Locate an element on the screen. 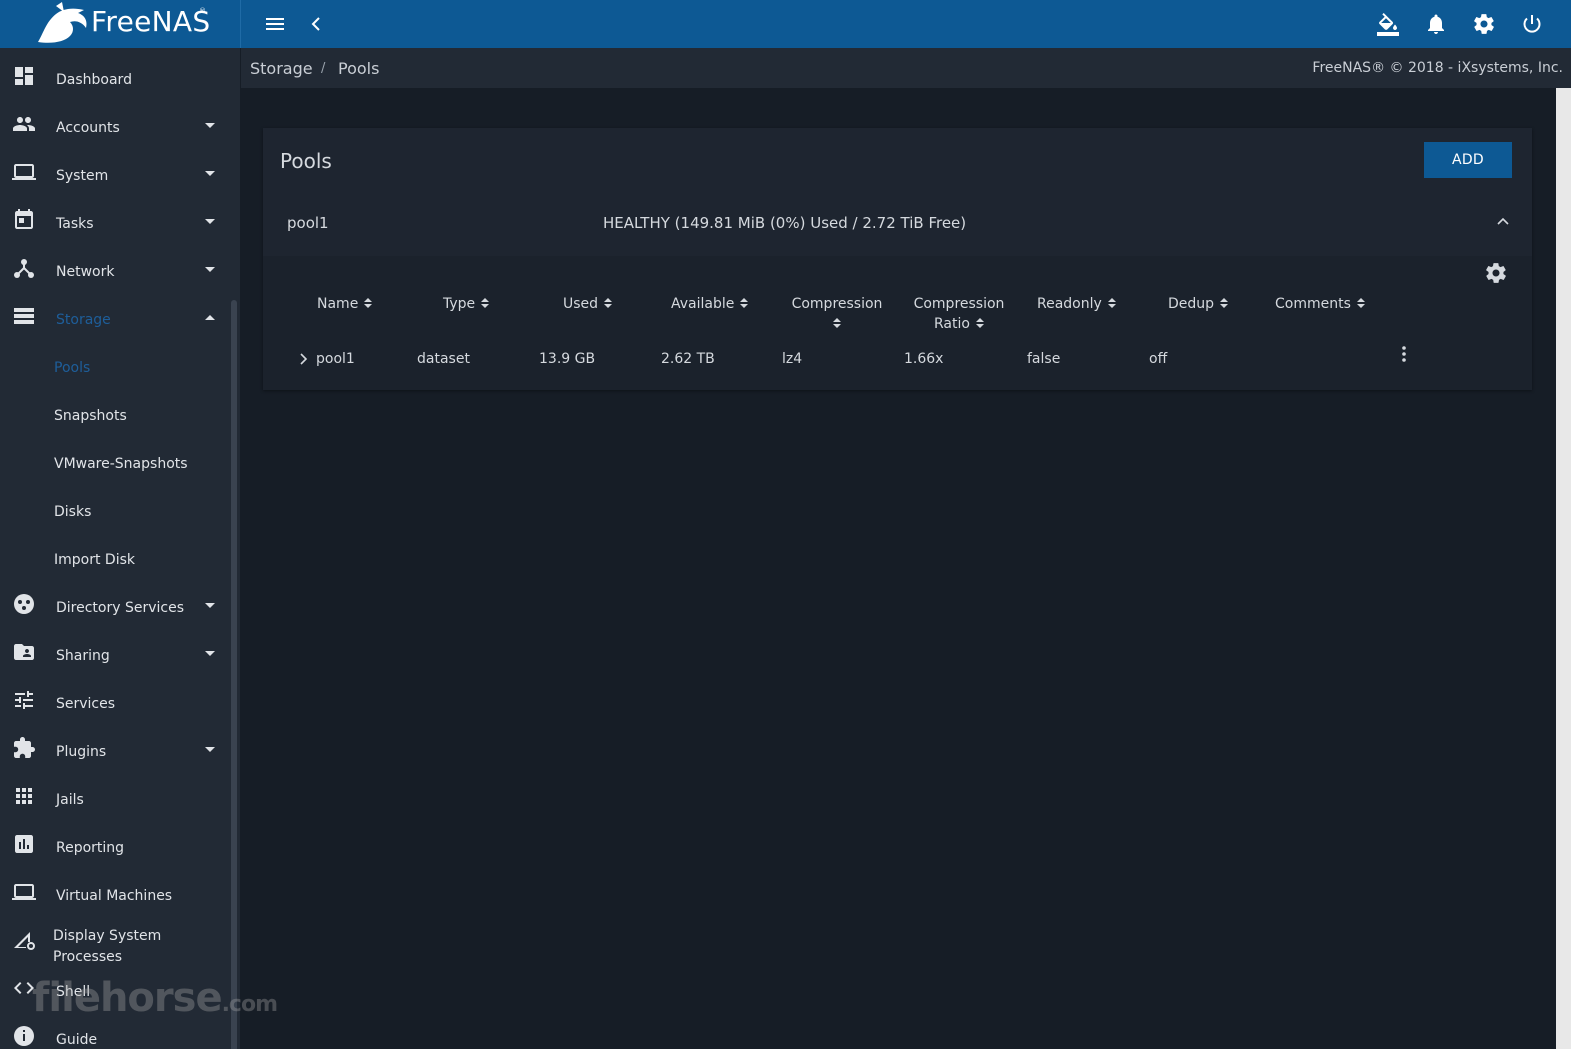  freenas-shark-icon is located at coordinates (62, 22).